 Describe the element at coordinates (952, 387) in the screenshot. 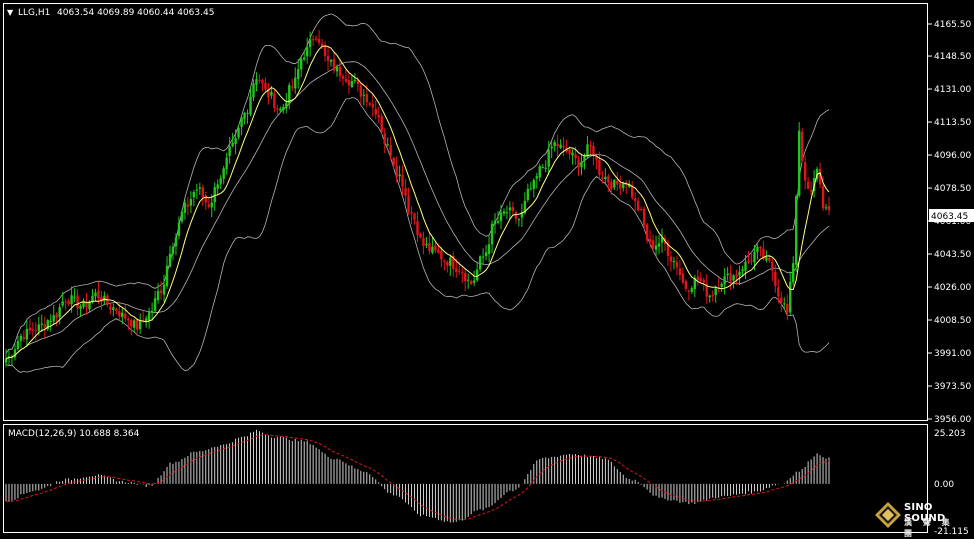

I see `price-tick-label: 3973.50` at that location.